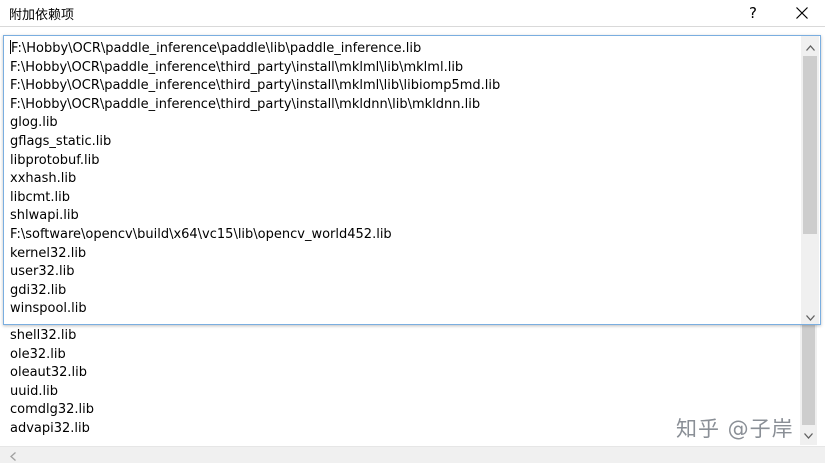  Describe the element at coordinates (255, 216) in the screenshot. I see `list-item: shlwapi.lib` at that location.